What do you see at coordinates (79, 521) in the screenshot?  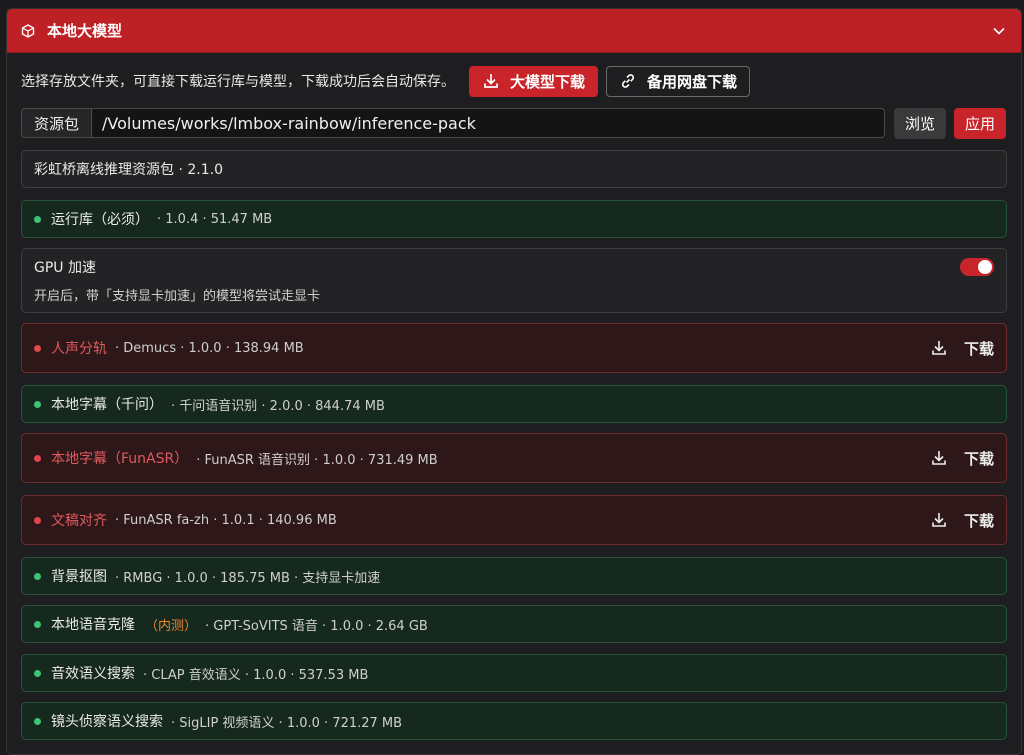 I see `model-name: 文稿对齐` at bounding box center [79, 521].